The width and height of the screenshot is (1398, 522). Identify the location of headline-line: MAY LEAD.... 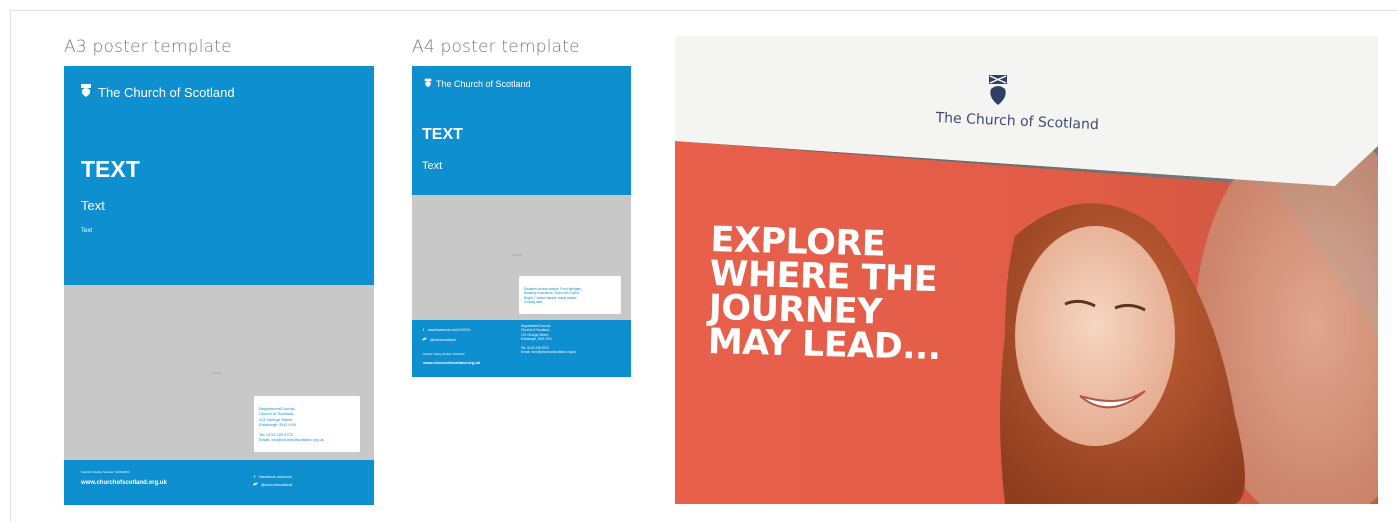
(824, 345).